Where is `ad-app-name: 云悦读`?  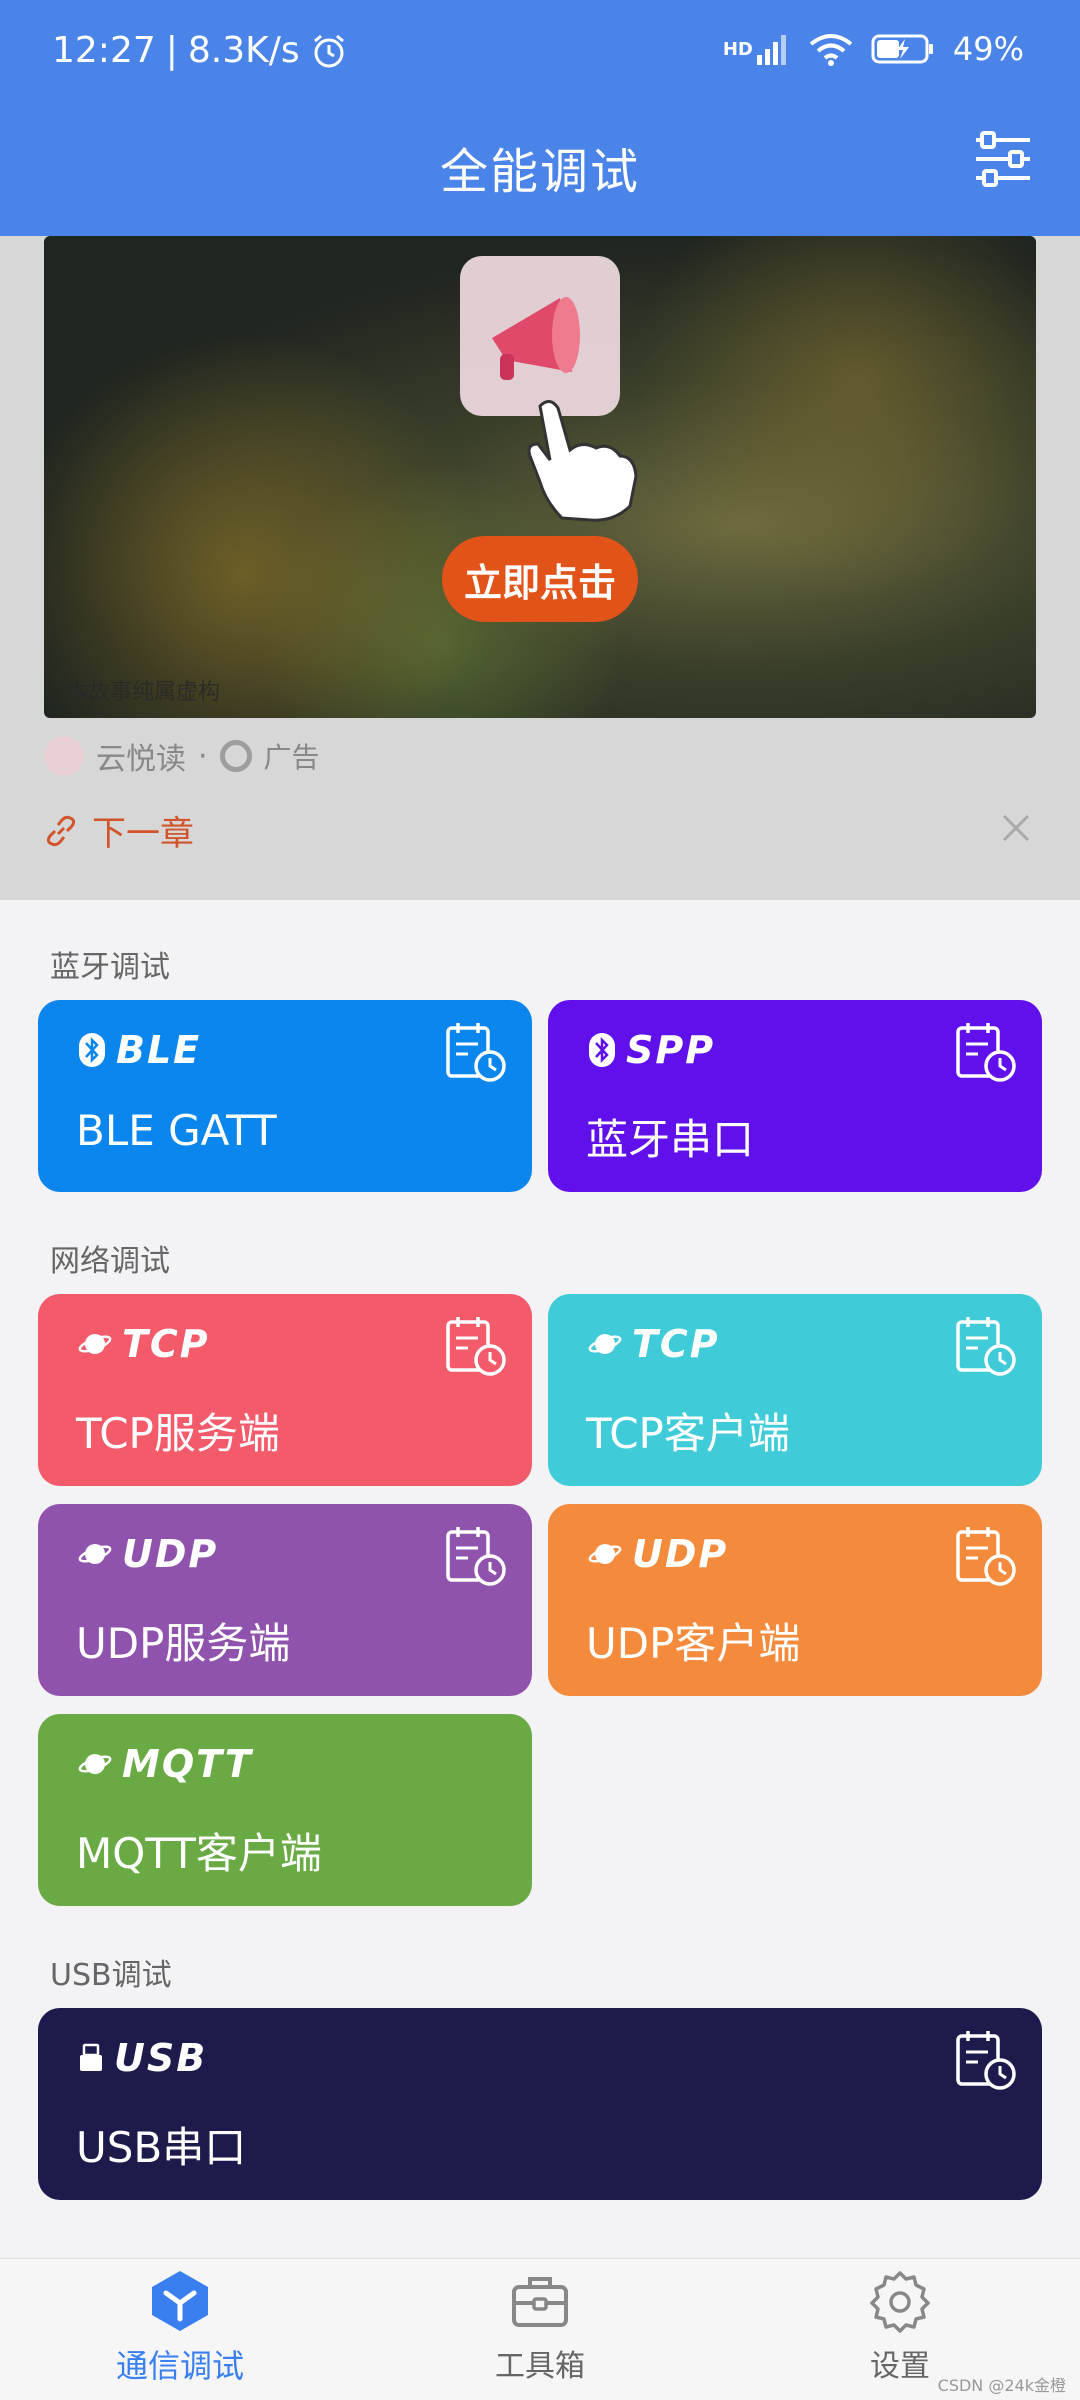
ad-app-name: 云悦读 is located at coordinates (141, 759).